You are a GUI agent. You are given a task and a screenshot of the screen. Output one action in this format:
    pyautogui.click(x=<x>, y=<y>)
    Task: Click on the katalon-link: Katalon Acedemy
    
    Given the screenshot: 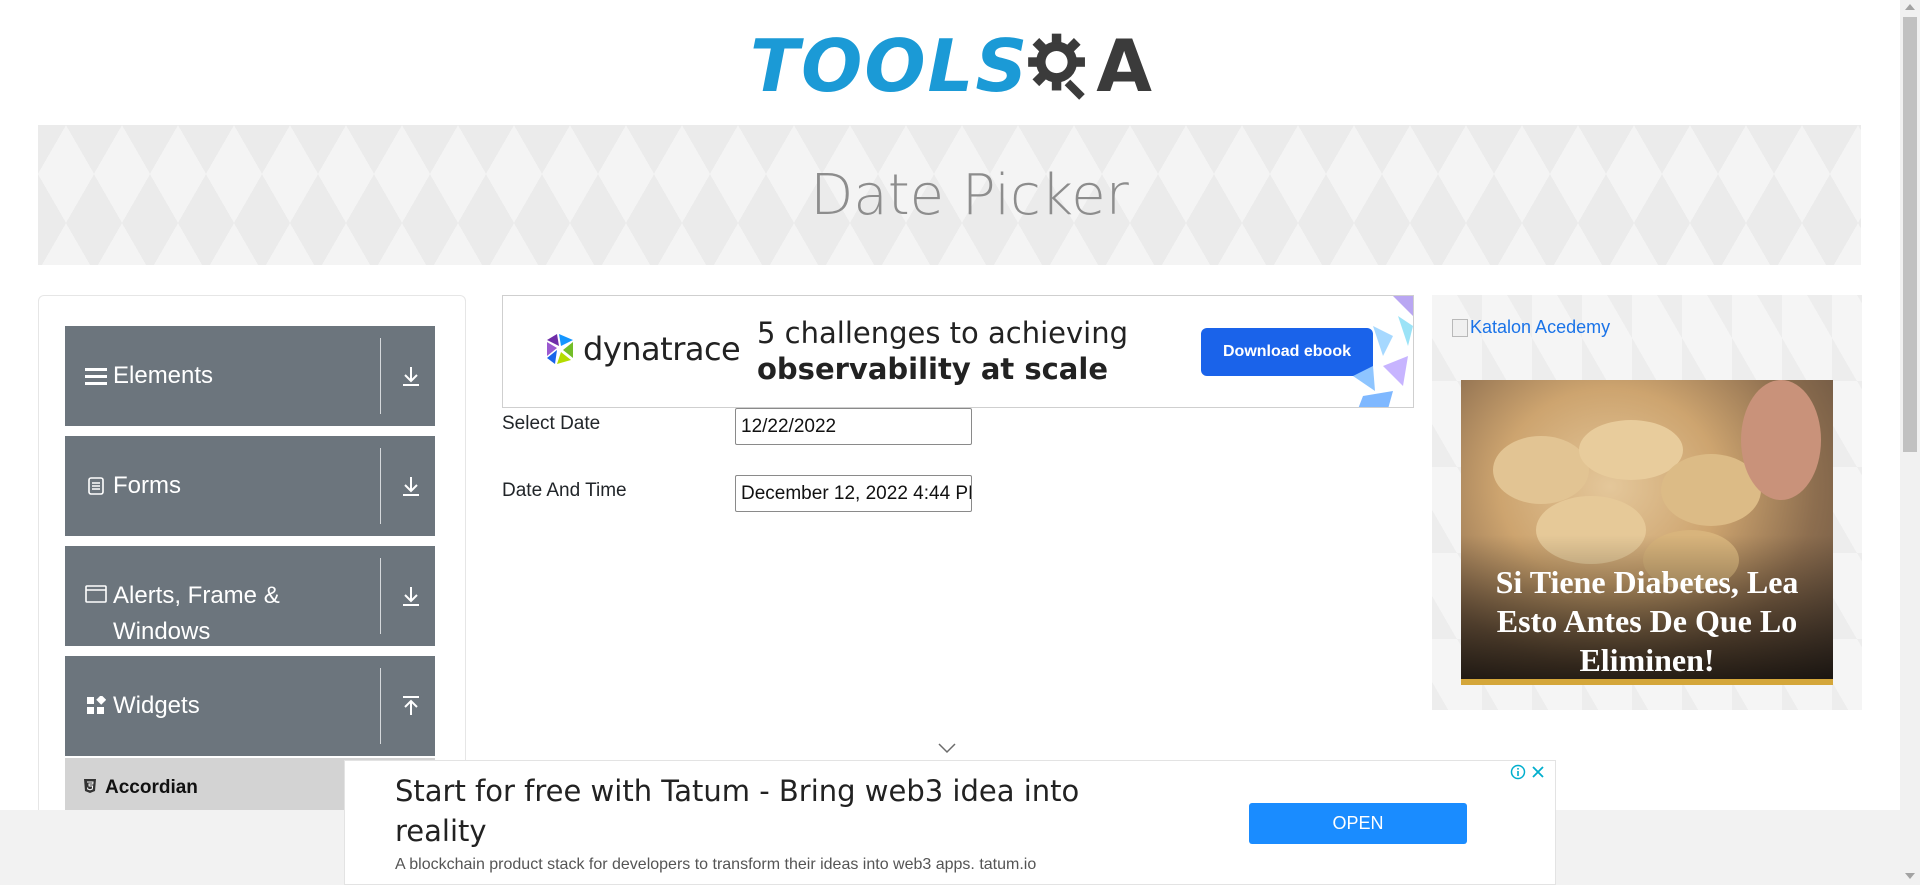 What is the action you would take?
    pyautogui.click(x=1531, y=327)
    